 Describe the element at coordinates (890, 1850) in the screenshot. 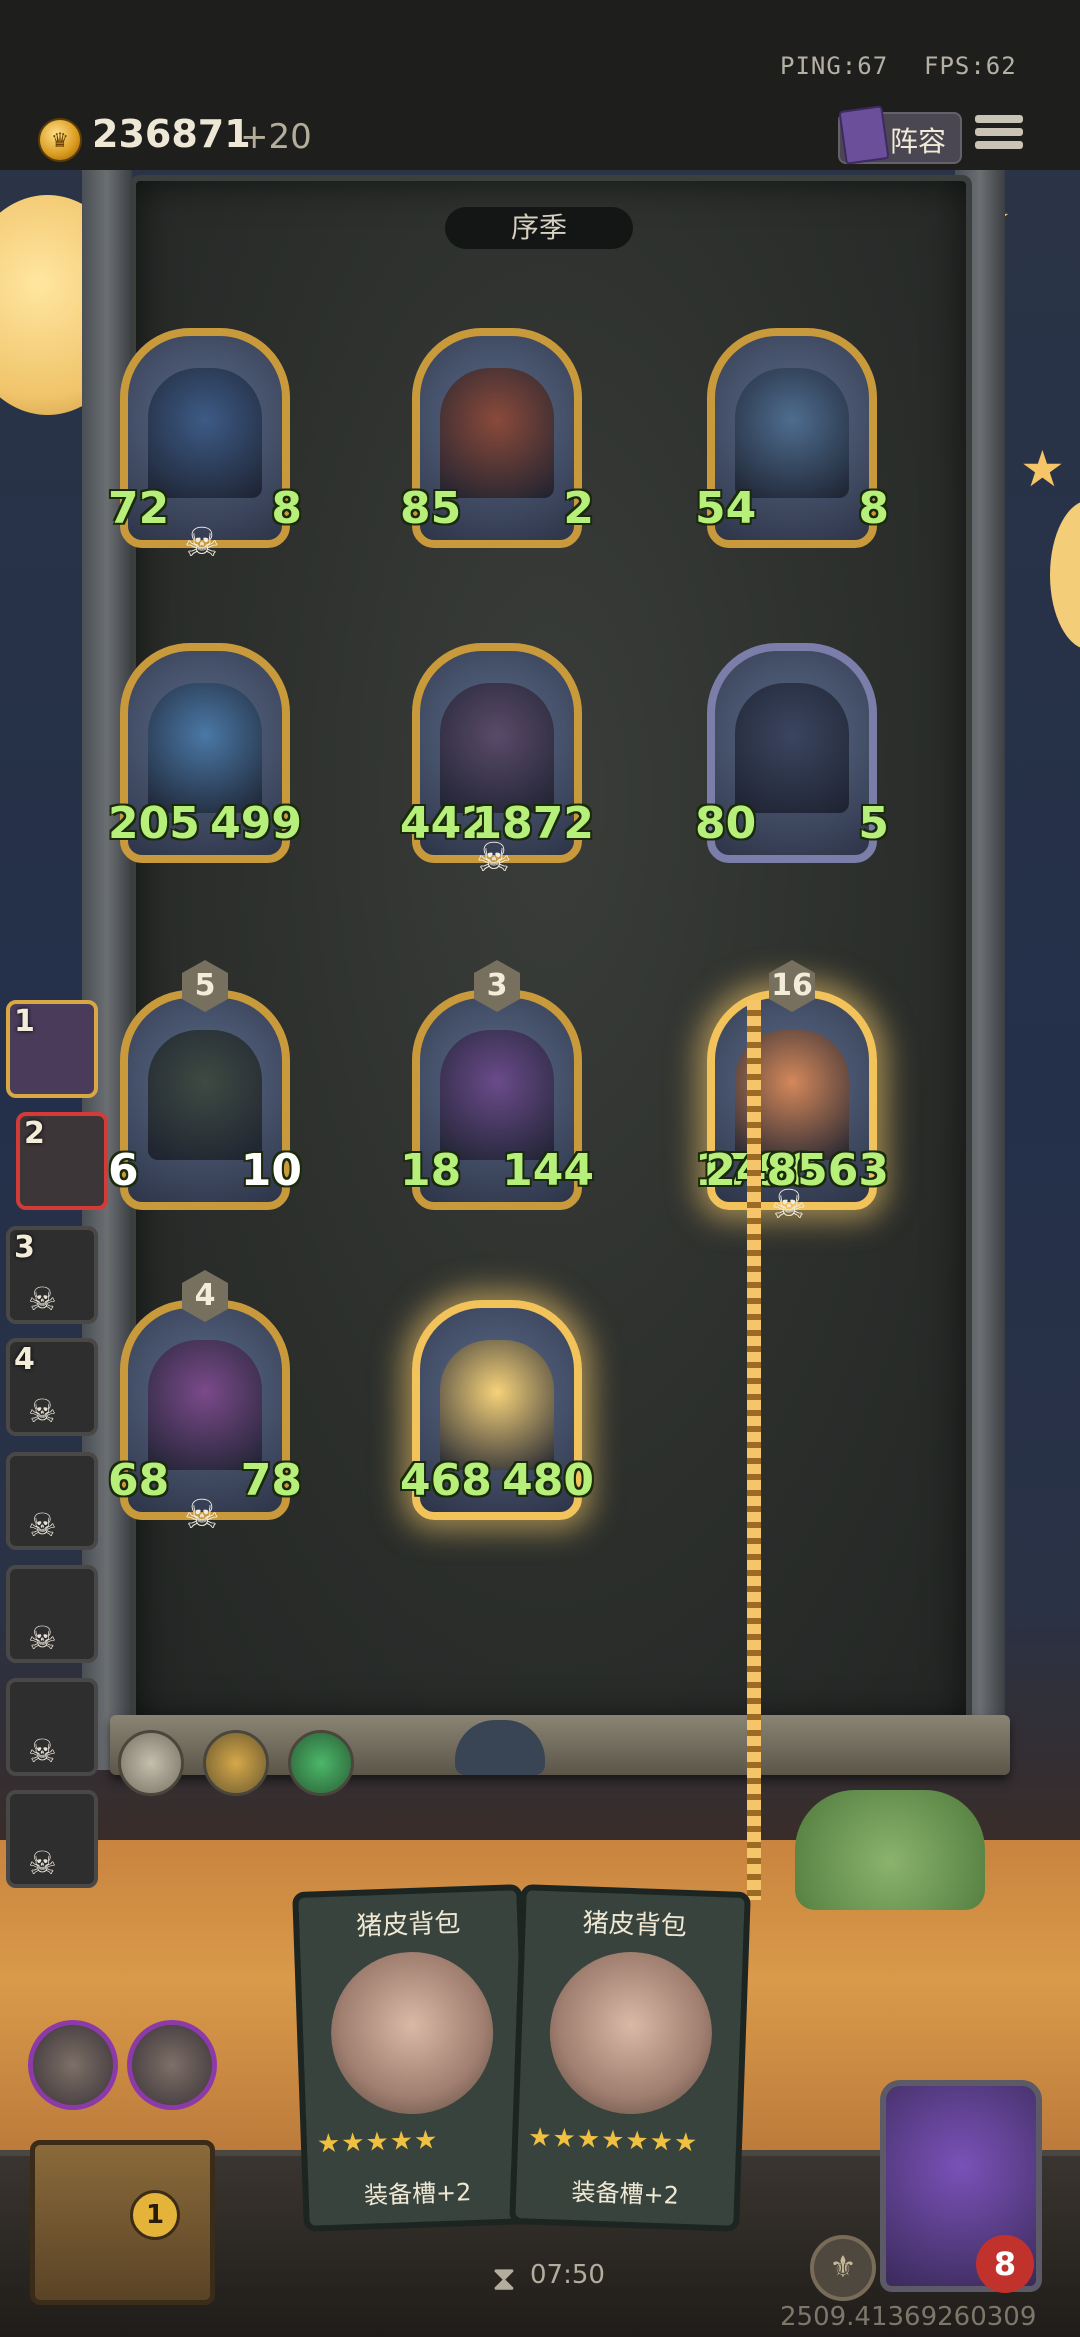

I see `crab-creature` at that location.